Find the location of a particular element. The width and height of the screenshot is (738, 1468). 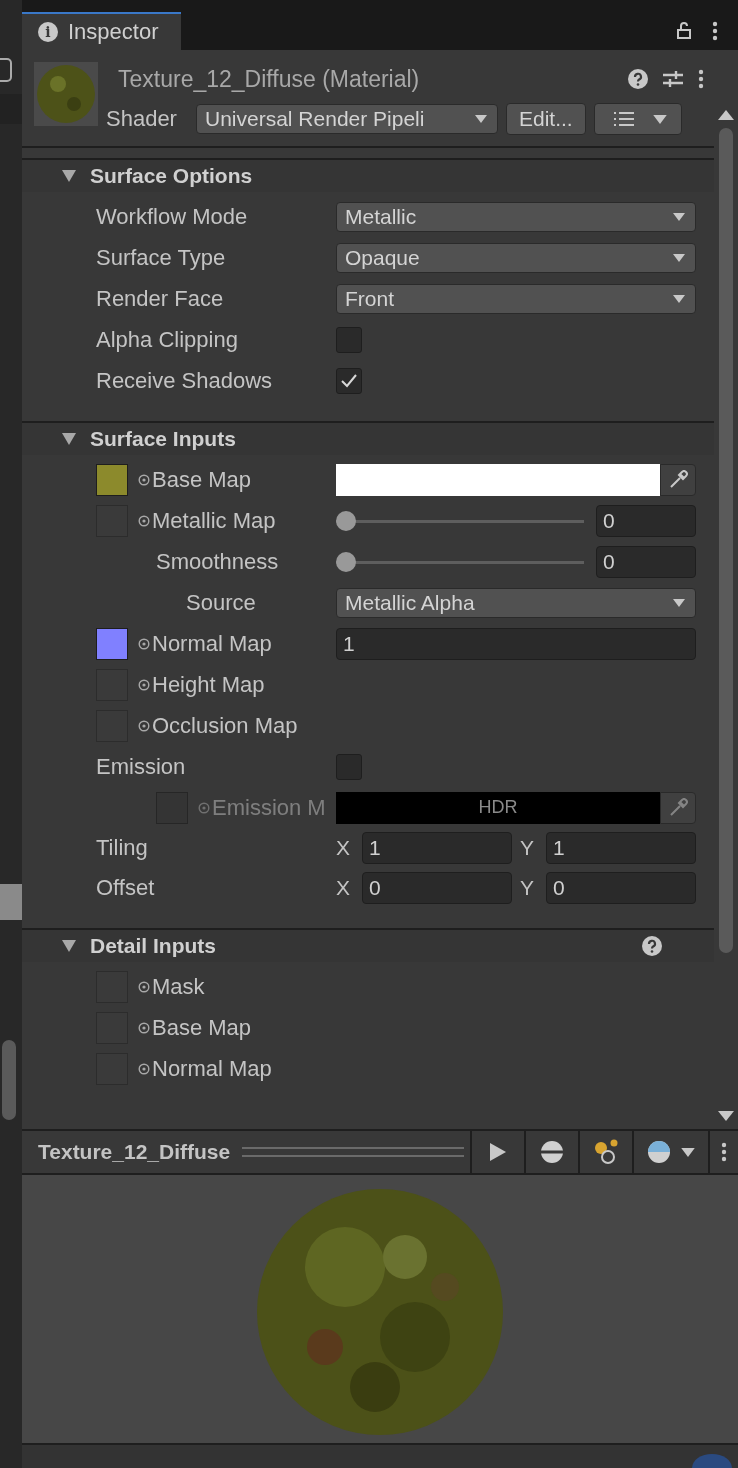

field-label: Metallic Map is located at coordinates (214, 520).